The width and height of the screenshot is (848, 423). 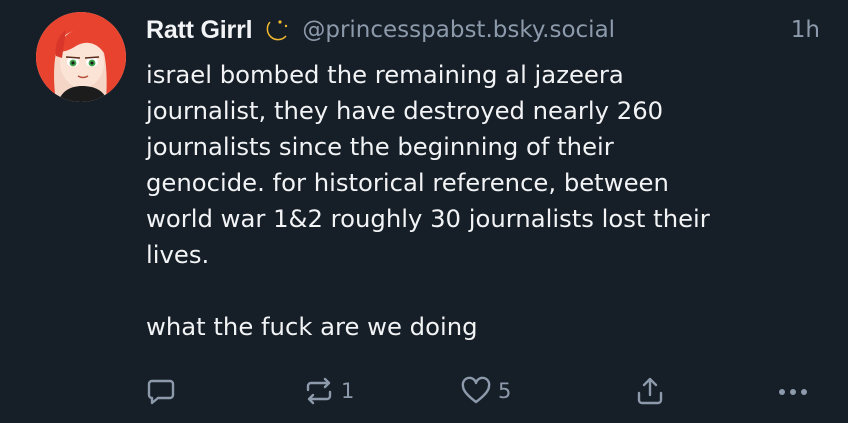 I want to click on post-text-line: journalists since the beginning of their, so click(x=380, y=146).